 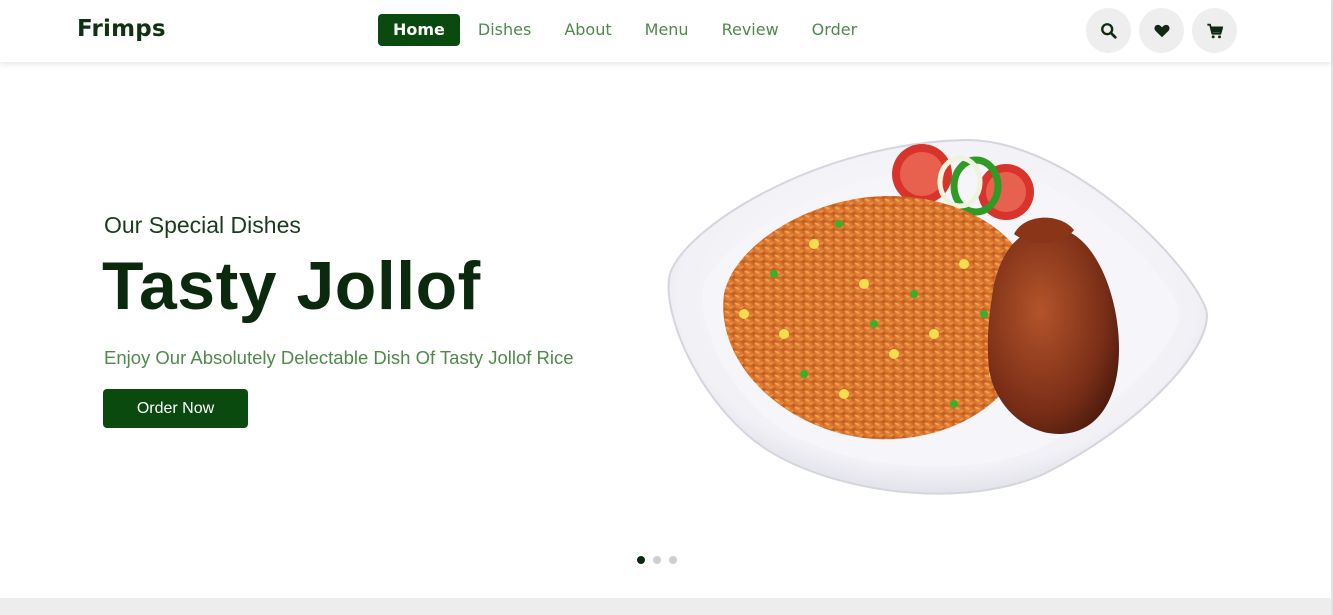 I want to click on nav-about: About, so click(x=587, y=30).